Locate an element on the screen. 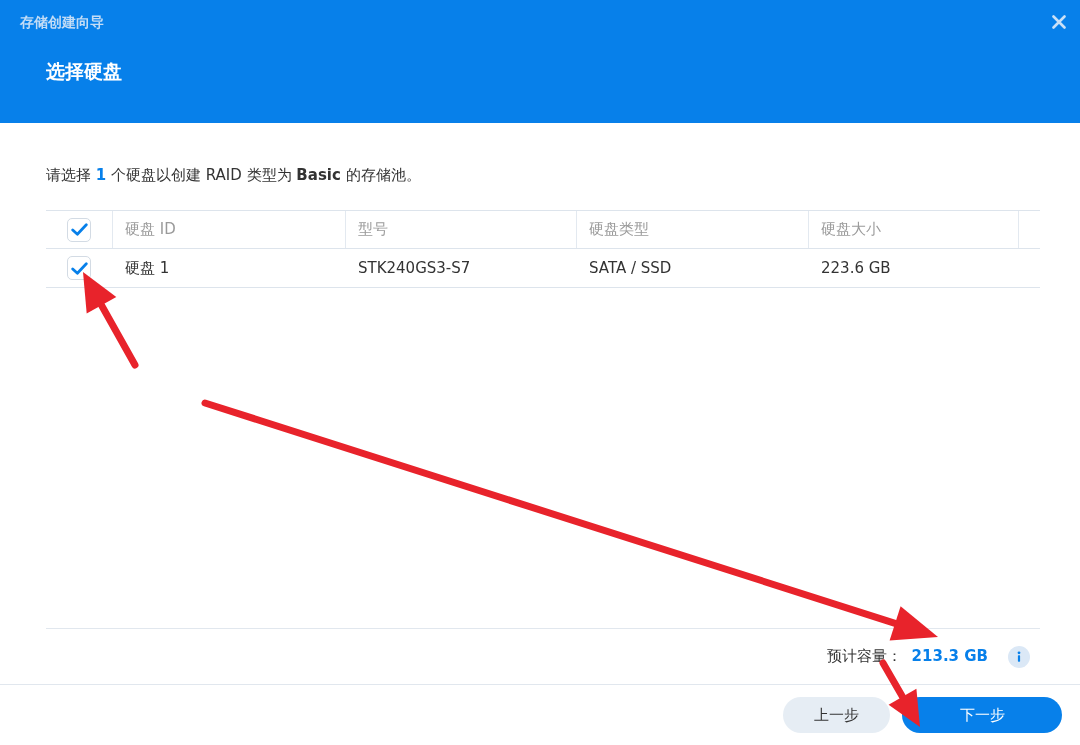 The height and width of the screenshot is (745, 1080). table-cell-text: 223.6 GB is located at coordinates (856, 268).